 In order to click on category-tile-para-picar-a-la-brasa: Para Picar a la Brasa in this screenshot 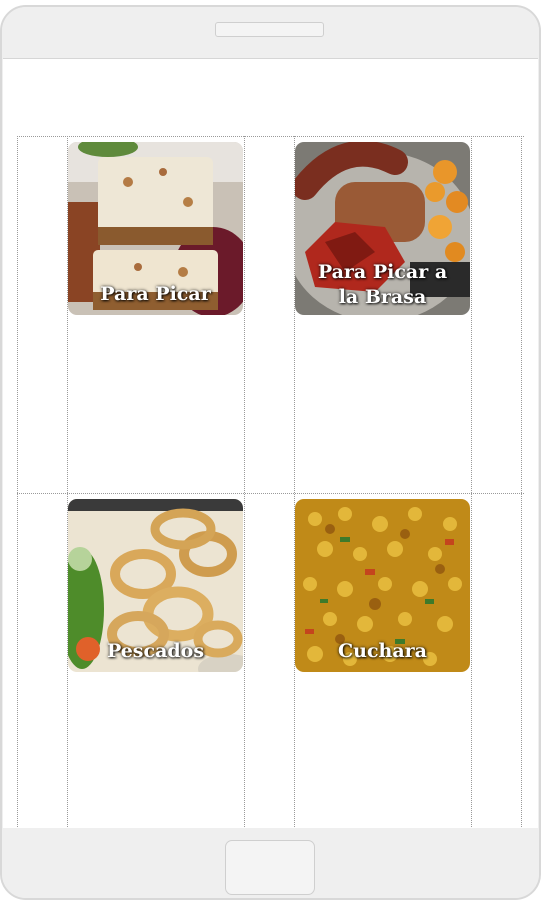, I will do `click(382, 228)`.